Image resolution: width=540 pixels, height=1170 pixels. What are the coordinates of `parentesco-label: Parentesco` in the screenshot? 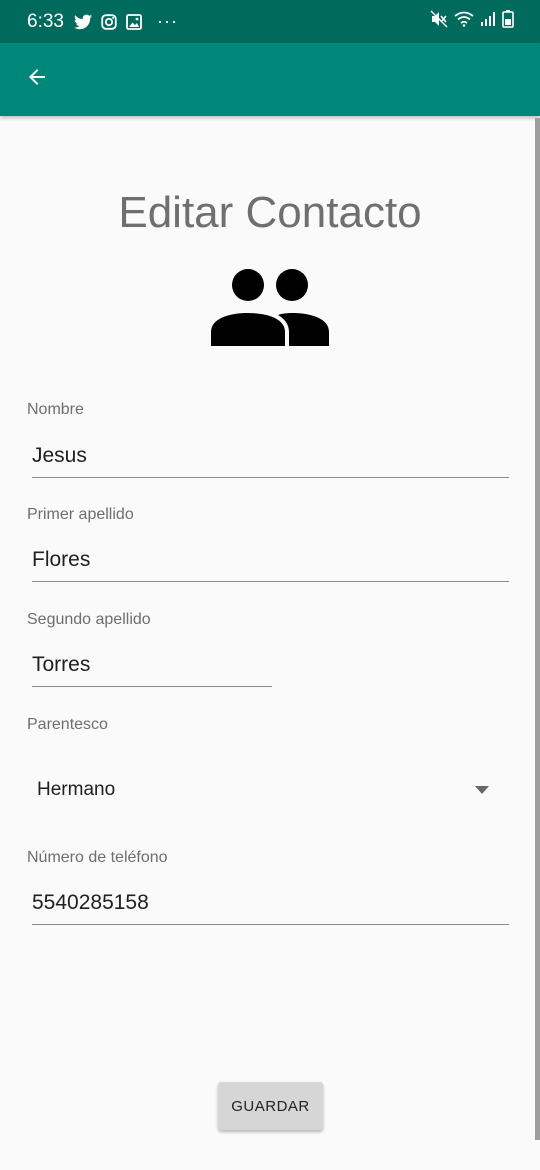 It's located at (67, 724).